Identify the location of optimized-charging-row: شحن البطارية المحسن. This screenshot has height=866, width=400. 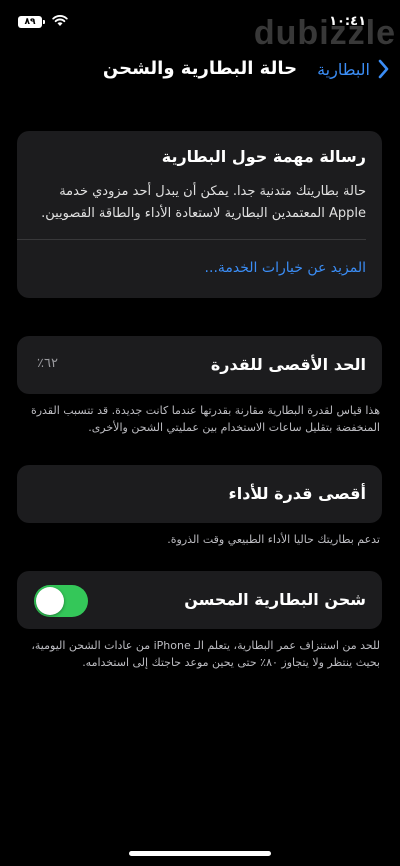
(199, 600).